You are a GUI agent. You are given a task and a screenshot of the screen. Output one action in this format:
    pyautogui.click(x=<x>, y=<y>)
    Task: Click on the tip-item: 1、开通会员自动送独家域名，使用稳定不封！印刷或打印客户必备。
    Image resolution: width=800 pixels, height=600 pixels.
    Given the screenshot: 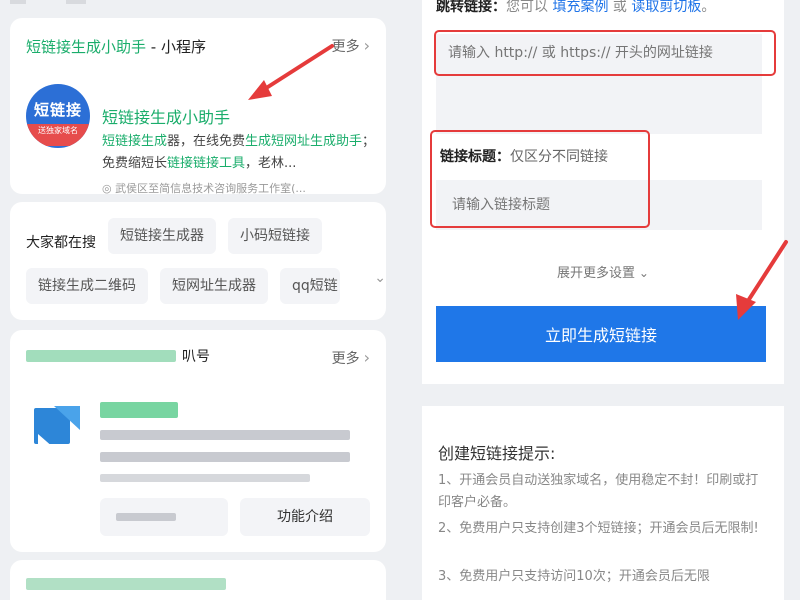 What is the action you would take?
    pyautogui.click(x=598, y=491)
    